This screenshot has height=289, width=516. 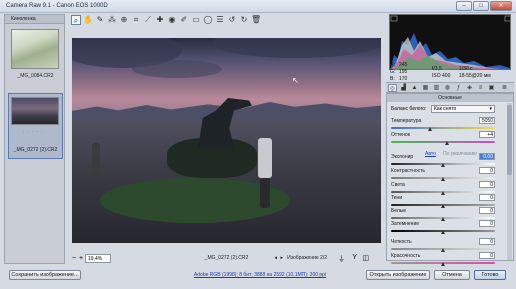 What do you see at coordinates (57, 6) in the screenshot?
I see `window-title: Camera Raw 9.1 - Canon EOS 1000D` at bounding box center [57, 6].